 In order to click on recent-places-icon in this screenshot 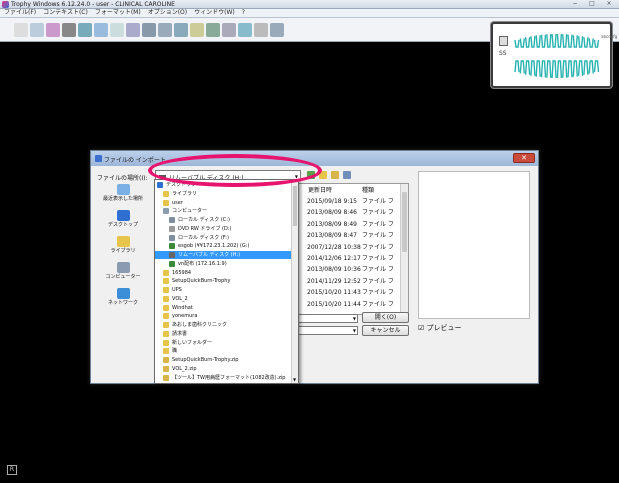, I will do `click(123, 189)`.